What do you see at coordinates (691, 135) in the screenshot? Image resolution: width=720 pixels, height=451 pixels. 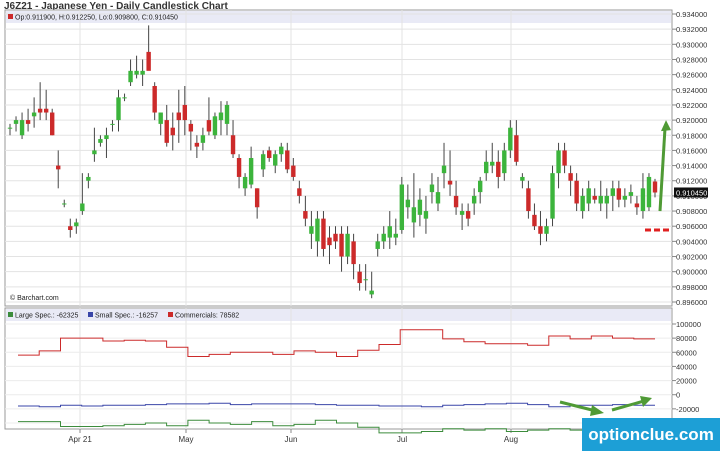 I see `price-tick-label: 0.918000` at bounding box center [691, 135].